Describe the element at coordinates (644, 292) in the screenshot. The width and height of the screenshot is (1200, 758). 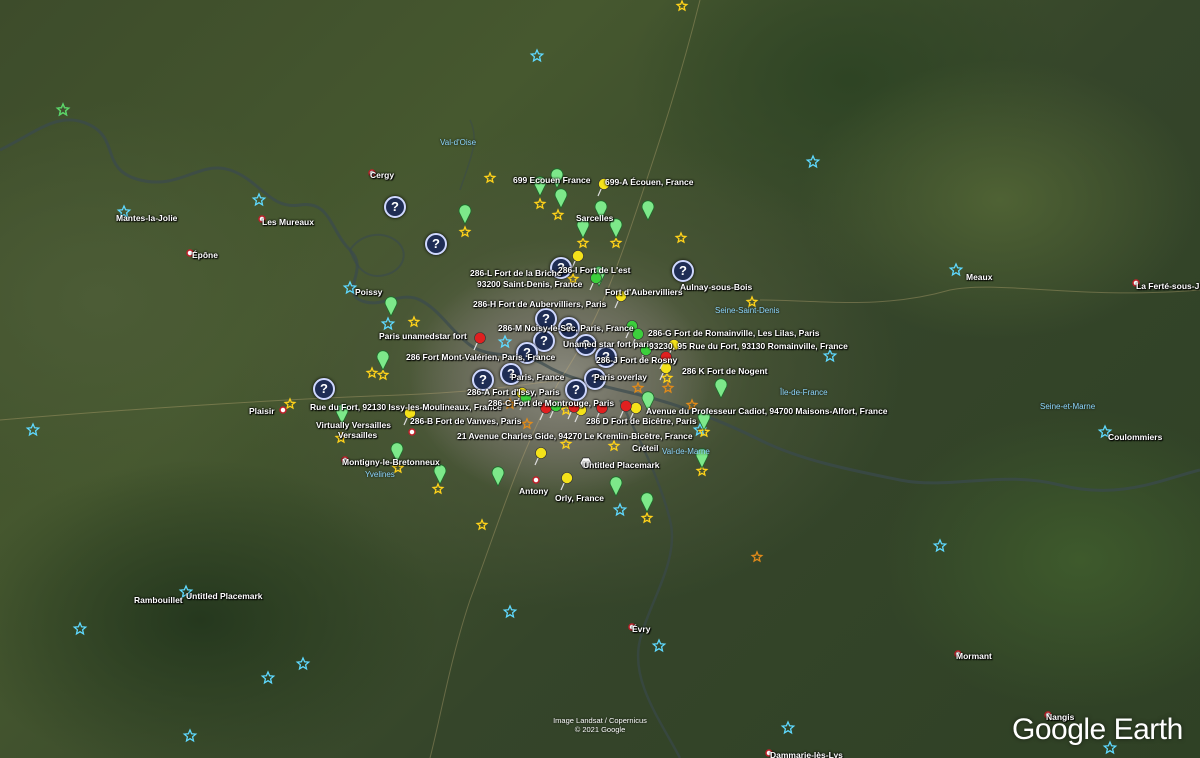
I see `placemark-label: Fort d'Aubervilliers` at that location.